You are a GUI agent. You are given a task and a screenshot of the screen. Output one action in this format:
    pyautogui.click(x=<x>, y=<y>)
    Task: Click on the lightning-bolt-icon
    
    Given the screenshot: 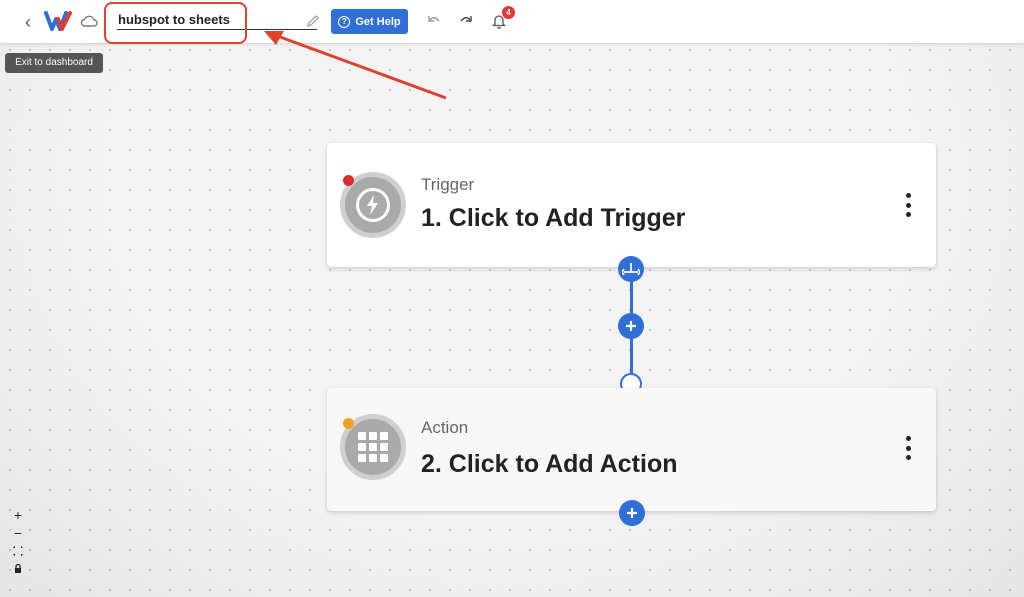 What is the action you would take?
    pyautogui.click(x=373, y=205)
    